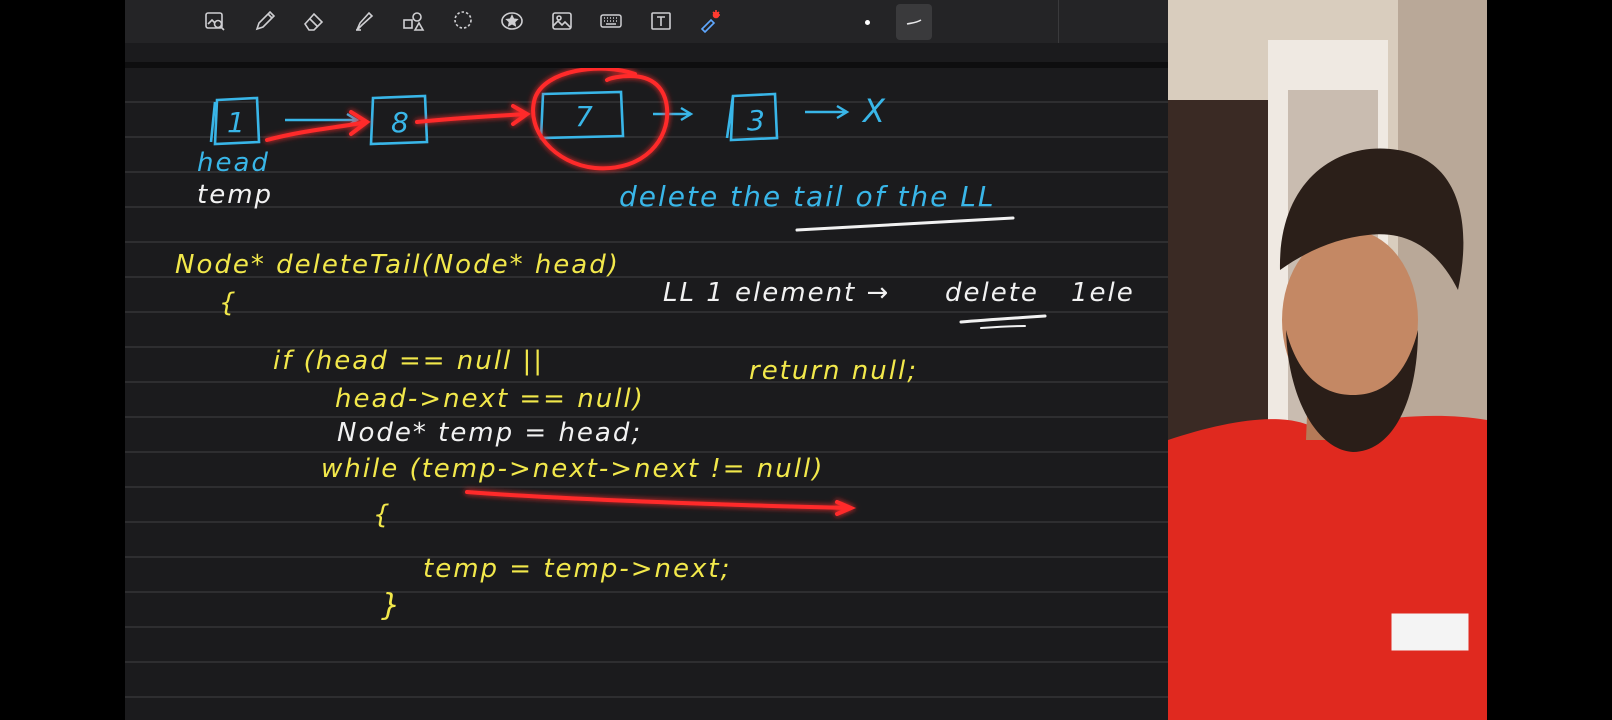 This screenshot has height=720, width=1612. What do you see at coordinates (382, 515) in the screenshot?
I see `while-open-brace: {` at bounding box center [382, 515].